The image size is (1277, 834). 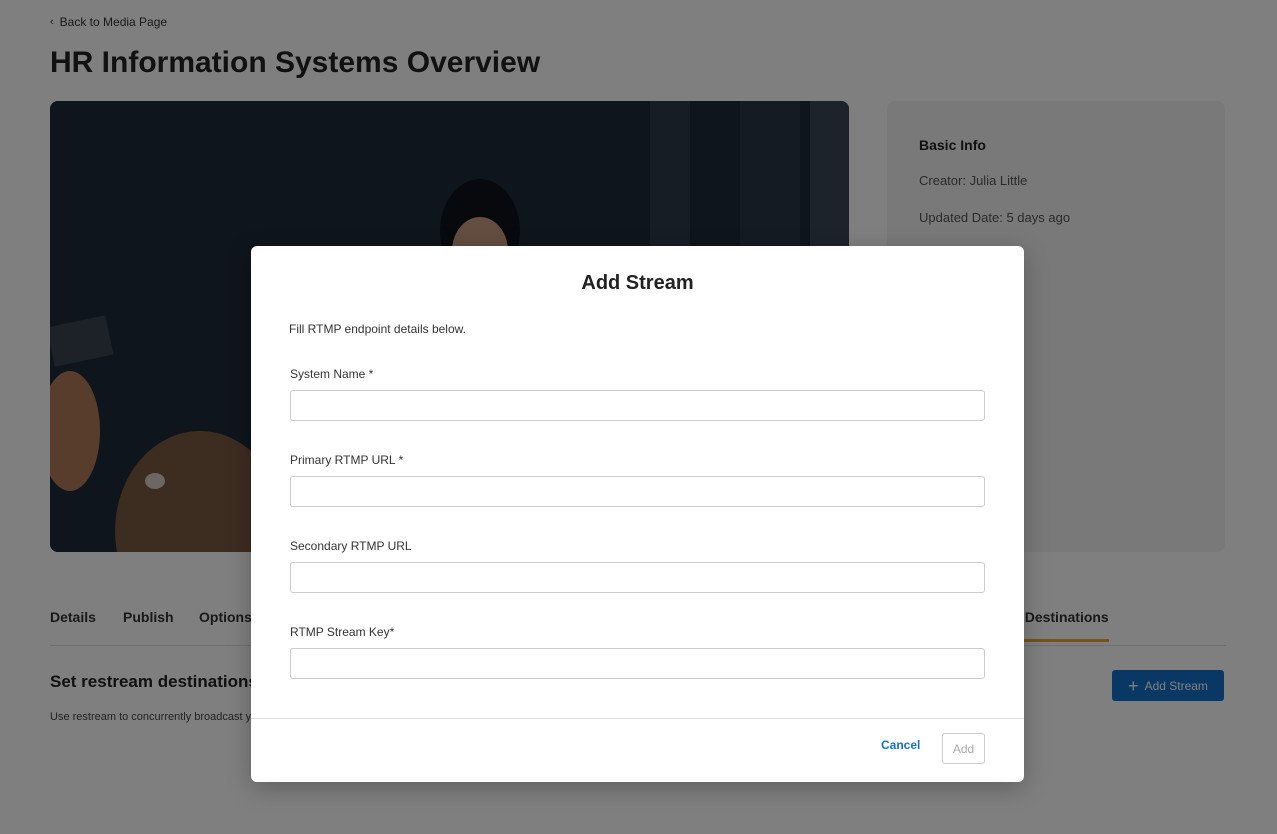 I want to click on primary-rtmp-url-label: Primary RTMP URL *, so click(x=347, y=460).